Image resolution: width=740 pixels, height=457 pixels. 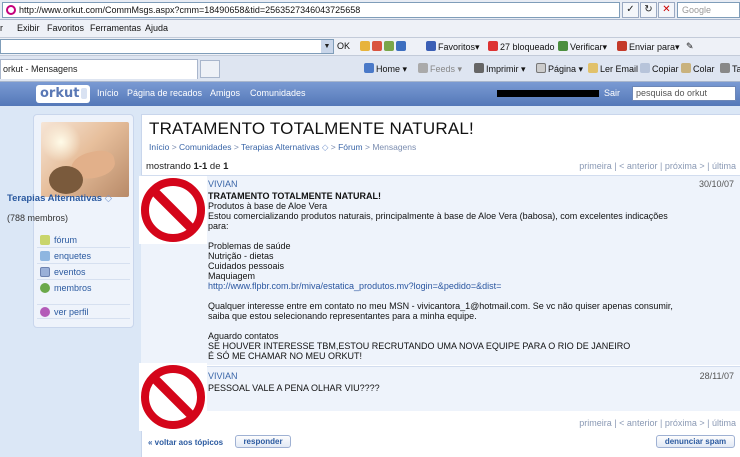 I want to click on ver-perfil-link: ver perfil, so click(x=83, y=311).